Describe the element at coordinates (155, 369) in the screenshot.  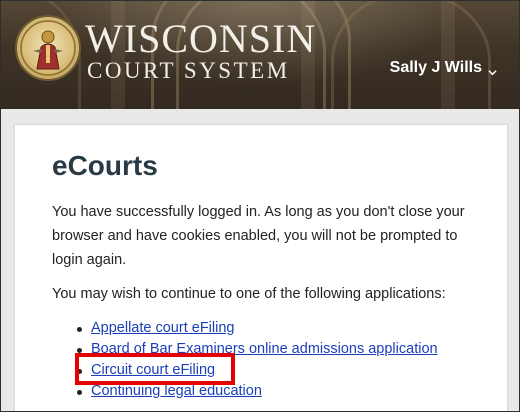
I see `highlight-box` at that location.